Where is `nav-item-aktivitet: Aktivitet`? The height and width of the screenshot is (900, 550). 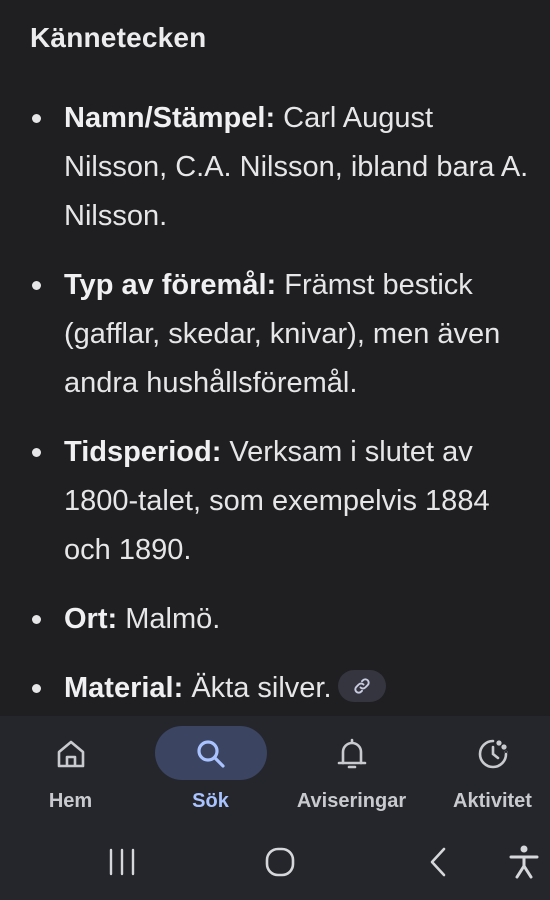
nav-item-aktivitet: Aktivitet is located at coordinates (487, 770).